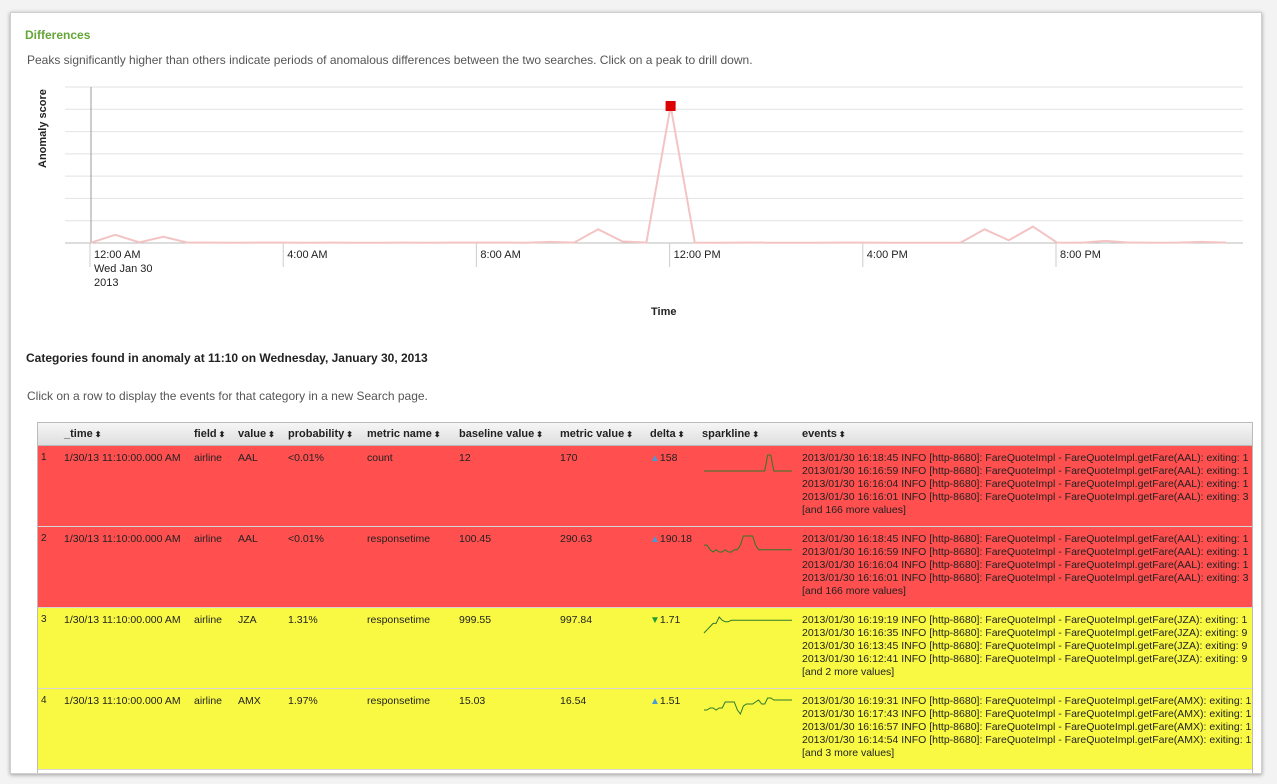  I want to click on delta-value: 1.71, so click(670, 619).